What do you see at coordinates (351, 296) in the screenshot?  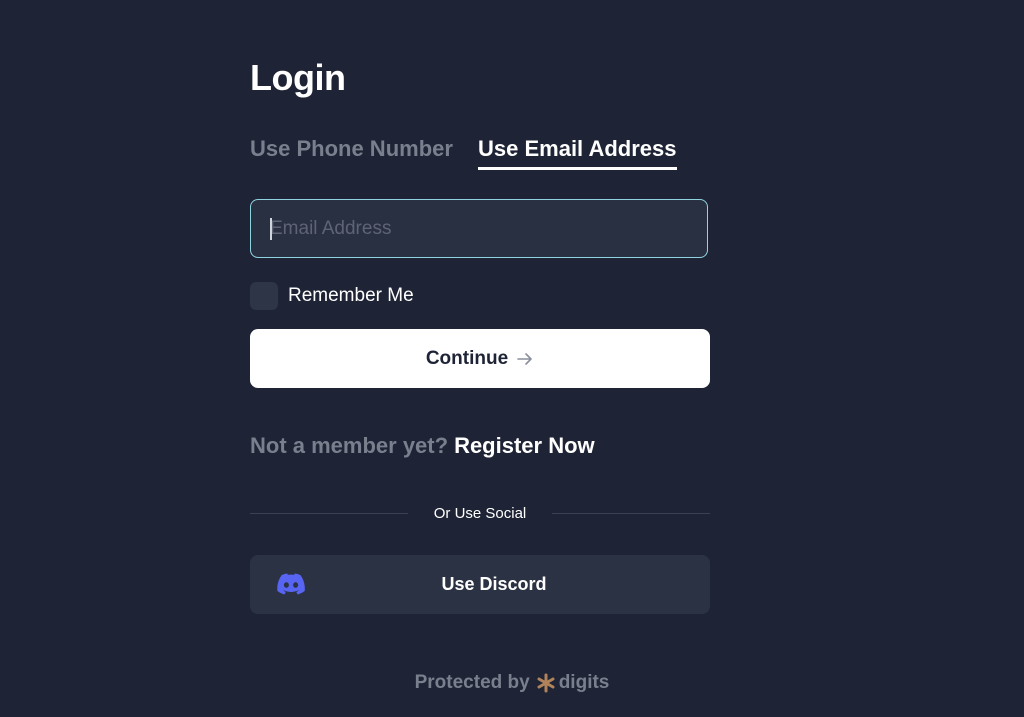 I see `remember-me-label: Remember Me` at bounding box center [351, 296].